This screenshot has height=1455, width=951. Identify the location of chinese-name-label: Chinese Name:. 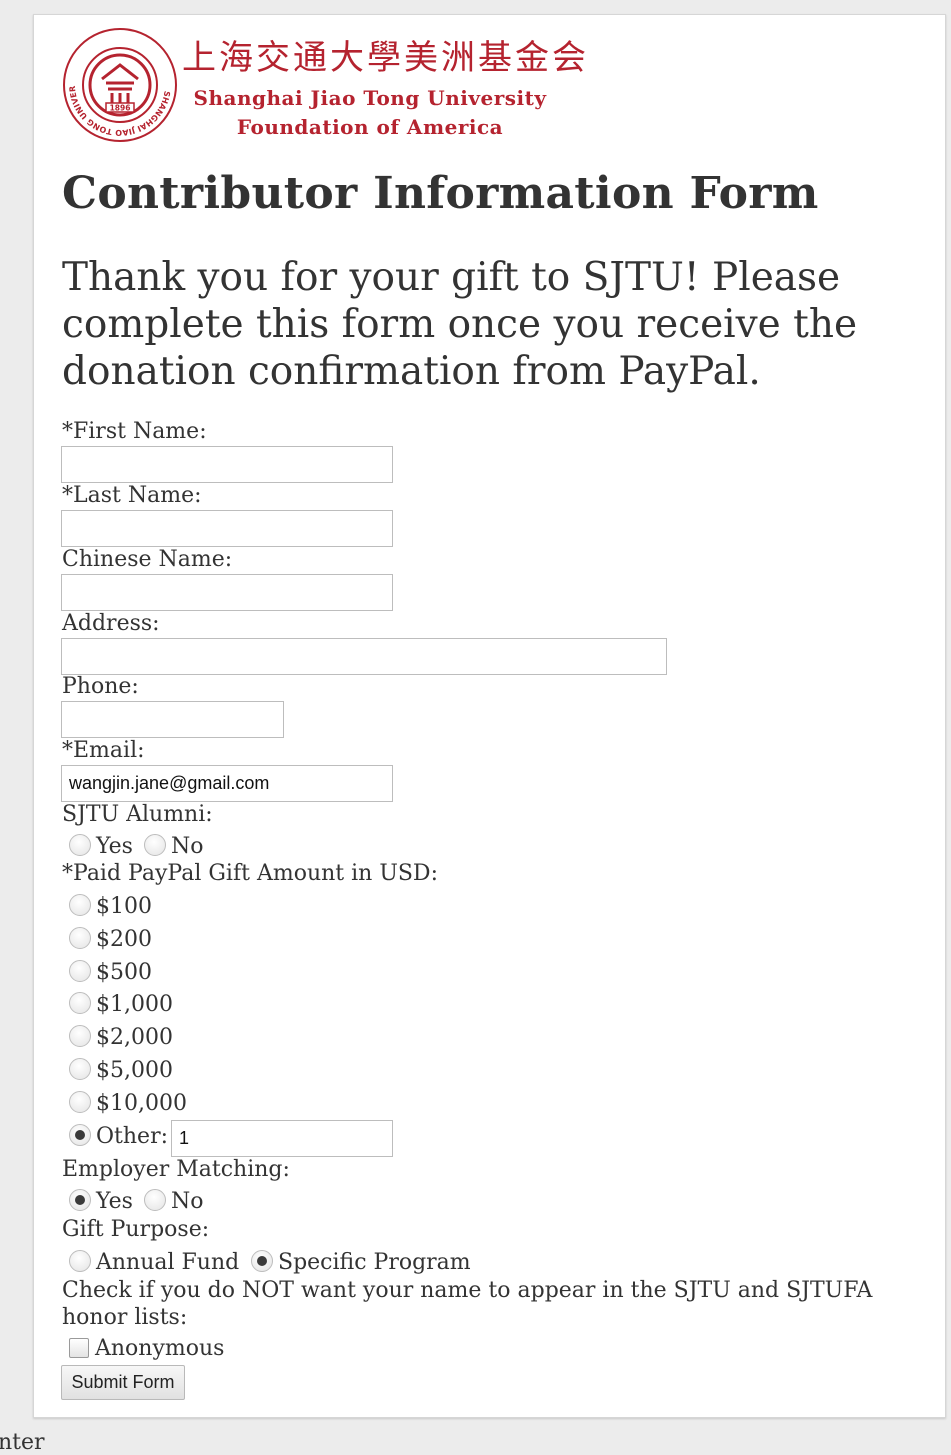
(147, 559).